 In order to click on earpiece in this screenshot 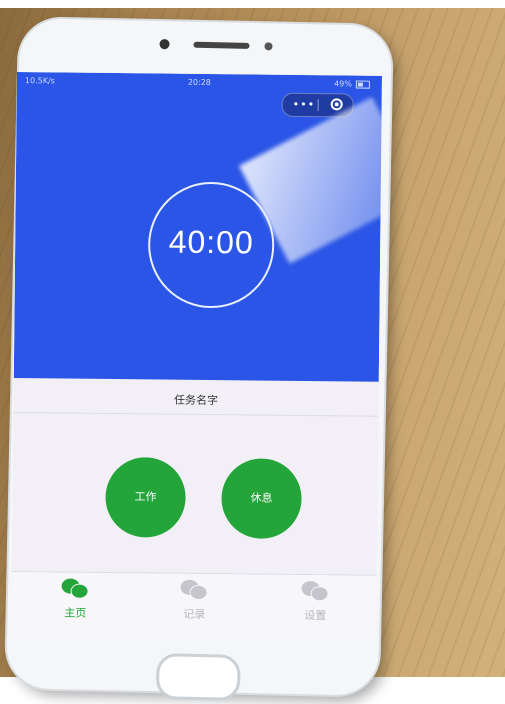, I will do `click(221, 45)`.